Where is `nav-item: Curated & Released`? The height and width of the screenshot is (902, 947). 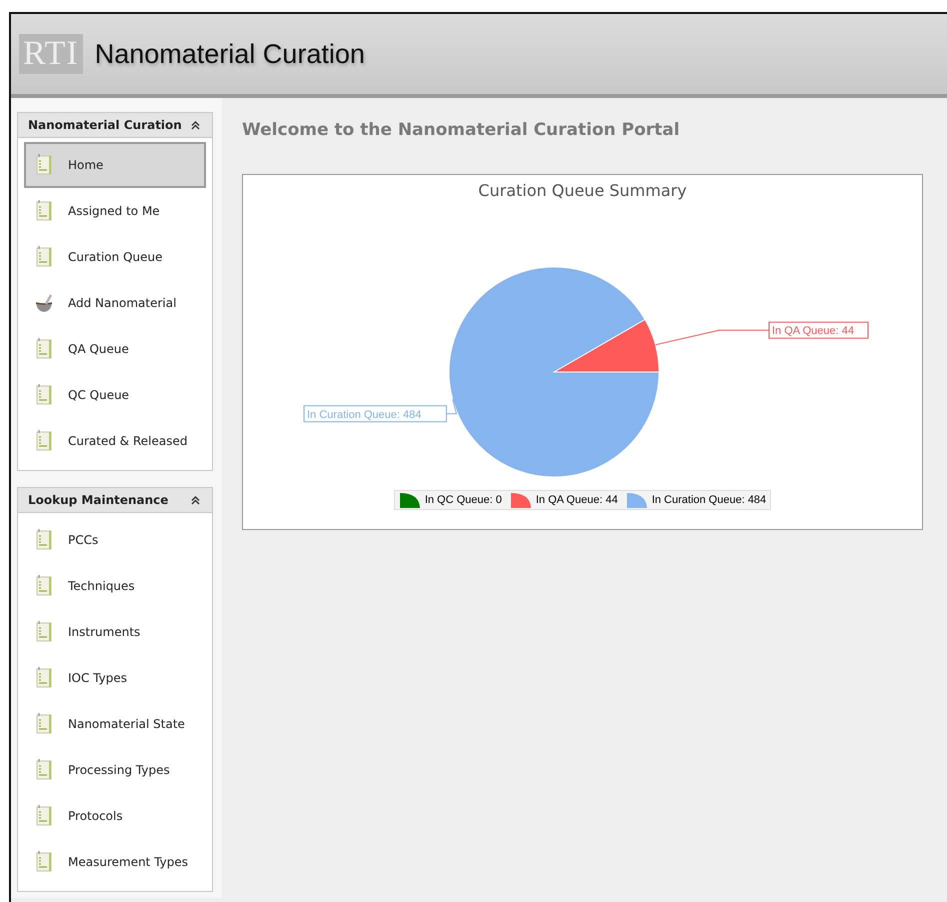 nav-item: Curated & Released is located at coordinates (115, 441).